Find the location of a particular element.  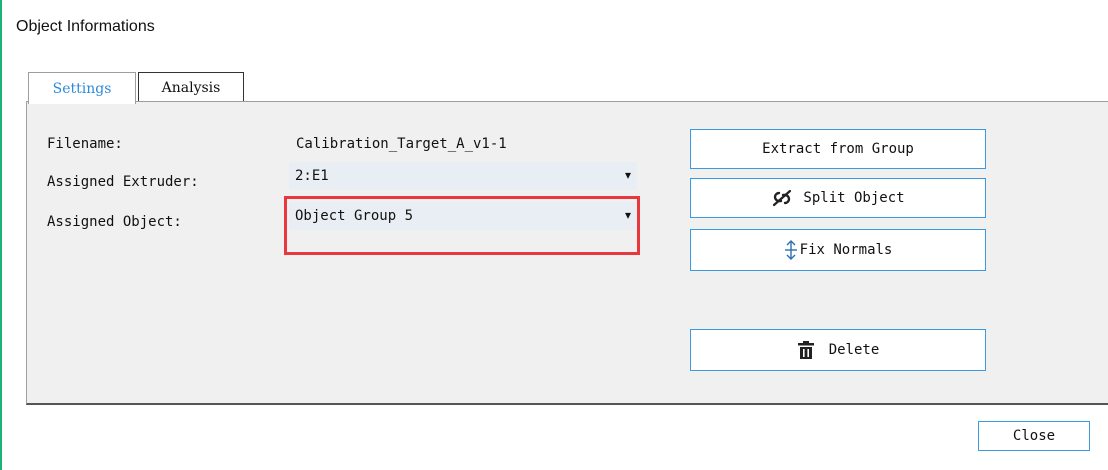

tab-settings: Settings is located at coordinates (82, 88).